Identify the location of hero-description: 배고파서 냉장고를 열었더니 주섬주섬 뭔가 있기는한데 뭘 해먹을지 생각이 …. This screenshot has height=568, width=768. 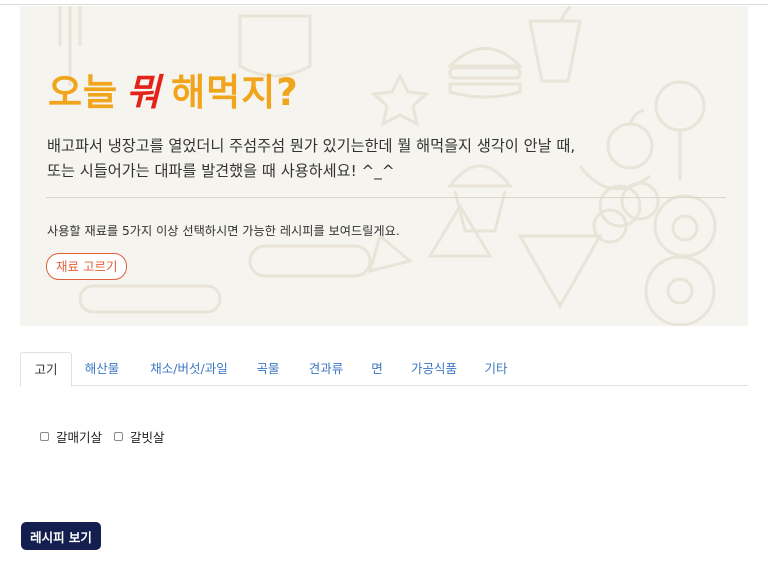
(337, 159).